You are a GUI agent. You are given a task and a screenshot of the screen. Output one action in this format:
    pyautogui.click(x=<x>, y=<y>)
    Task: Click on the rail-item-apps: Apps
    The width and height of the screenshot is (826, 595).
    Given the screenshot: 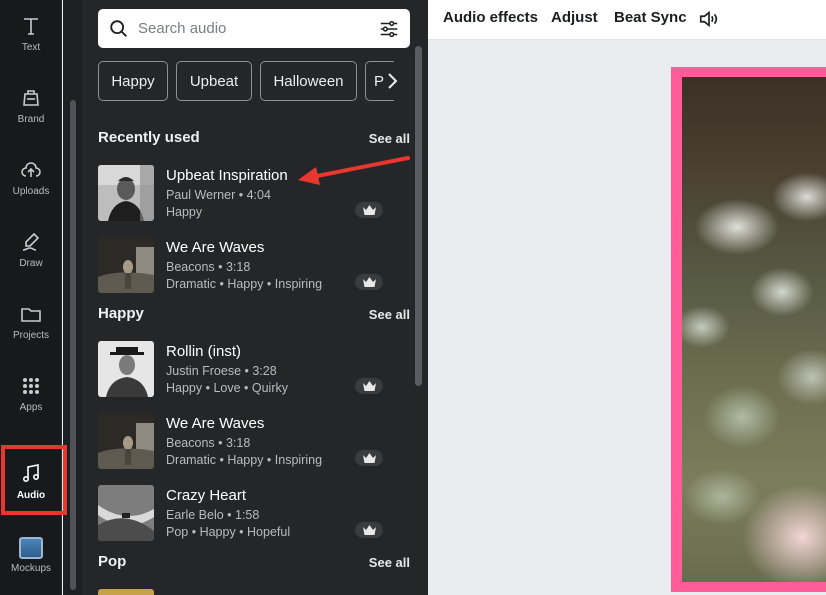 What is the action you would take?
    pyautogui.click(x=31, y=393)
    